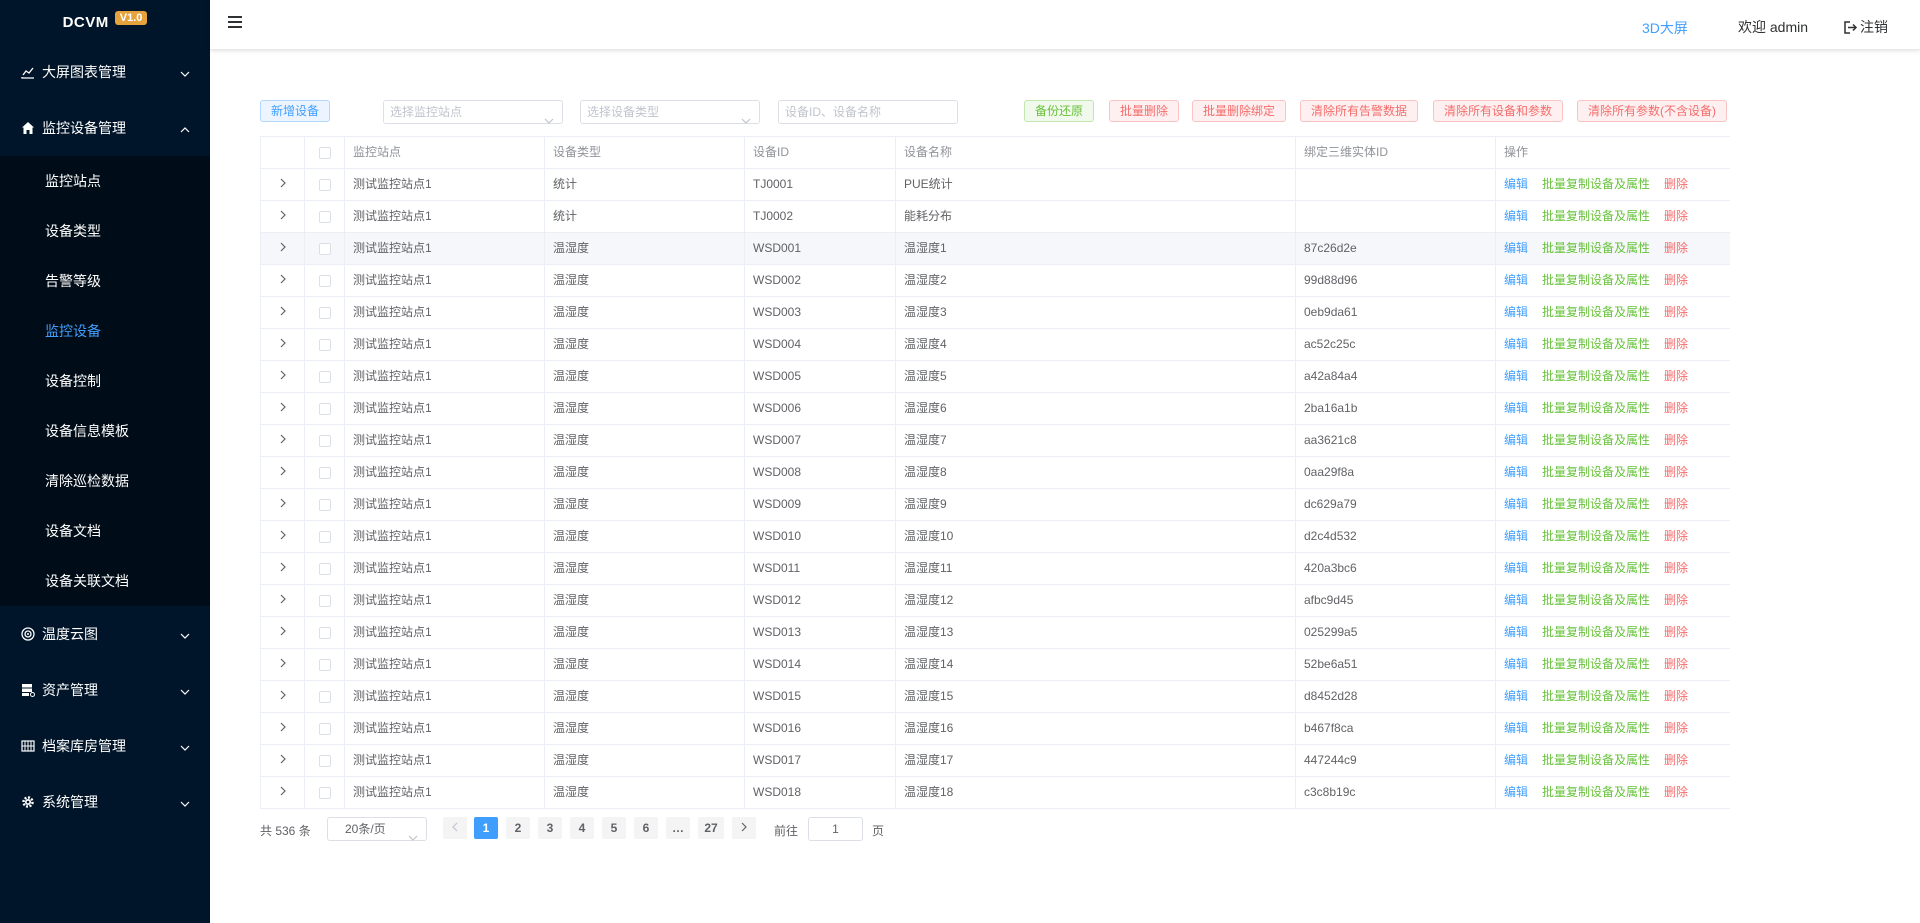 The image size is (1920, 923). I want to click on logout-button: 注销, so click(1866, 27).